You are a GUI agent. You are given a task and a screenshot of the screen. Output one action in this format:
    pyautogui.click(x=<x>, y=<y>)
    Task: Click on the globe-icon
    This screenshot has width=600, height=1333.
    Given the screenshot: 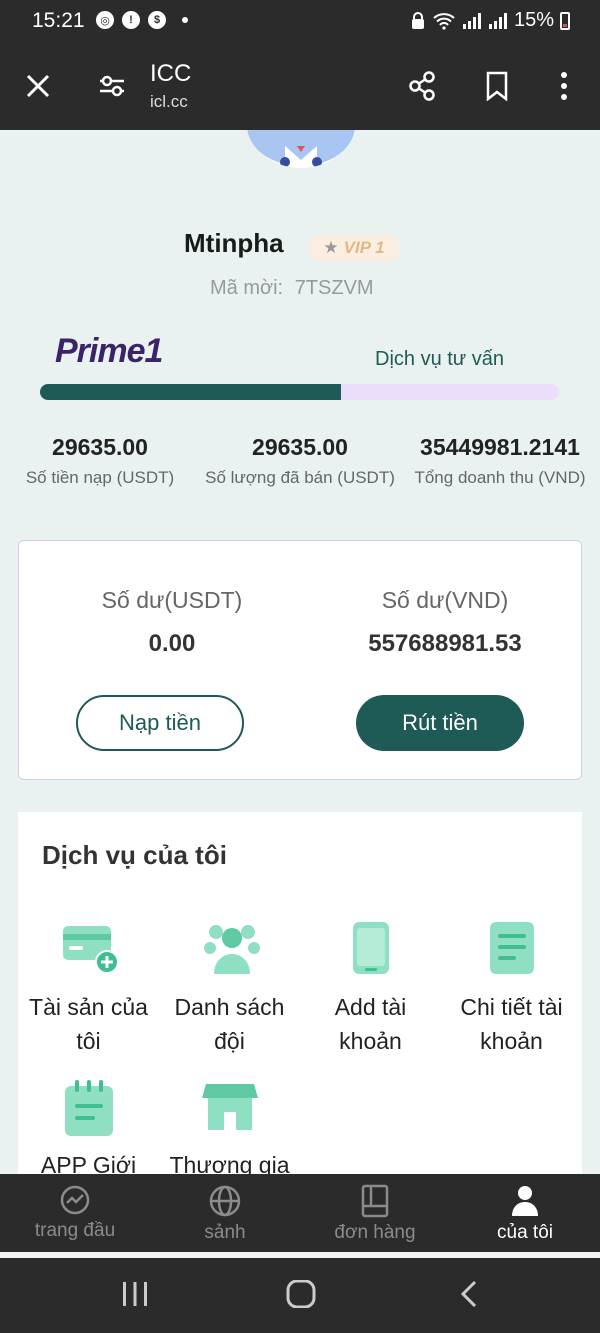 What is the action you would take?
    pyautogui.click(x=225, y=1201)
    